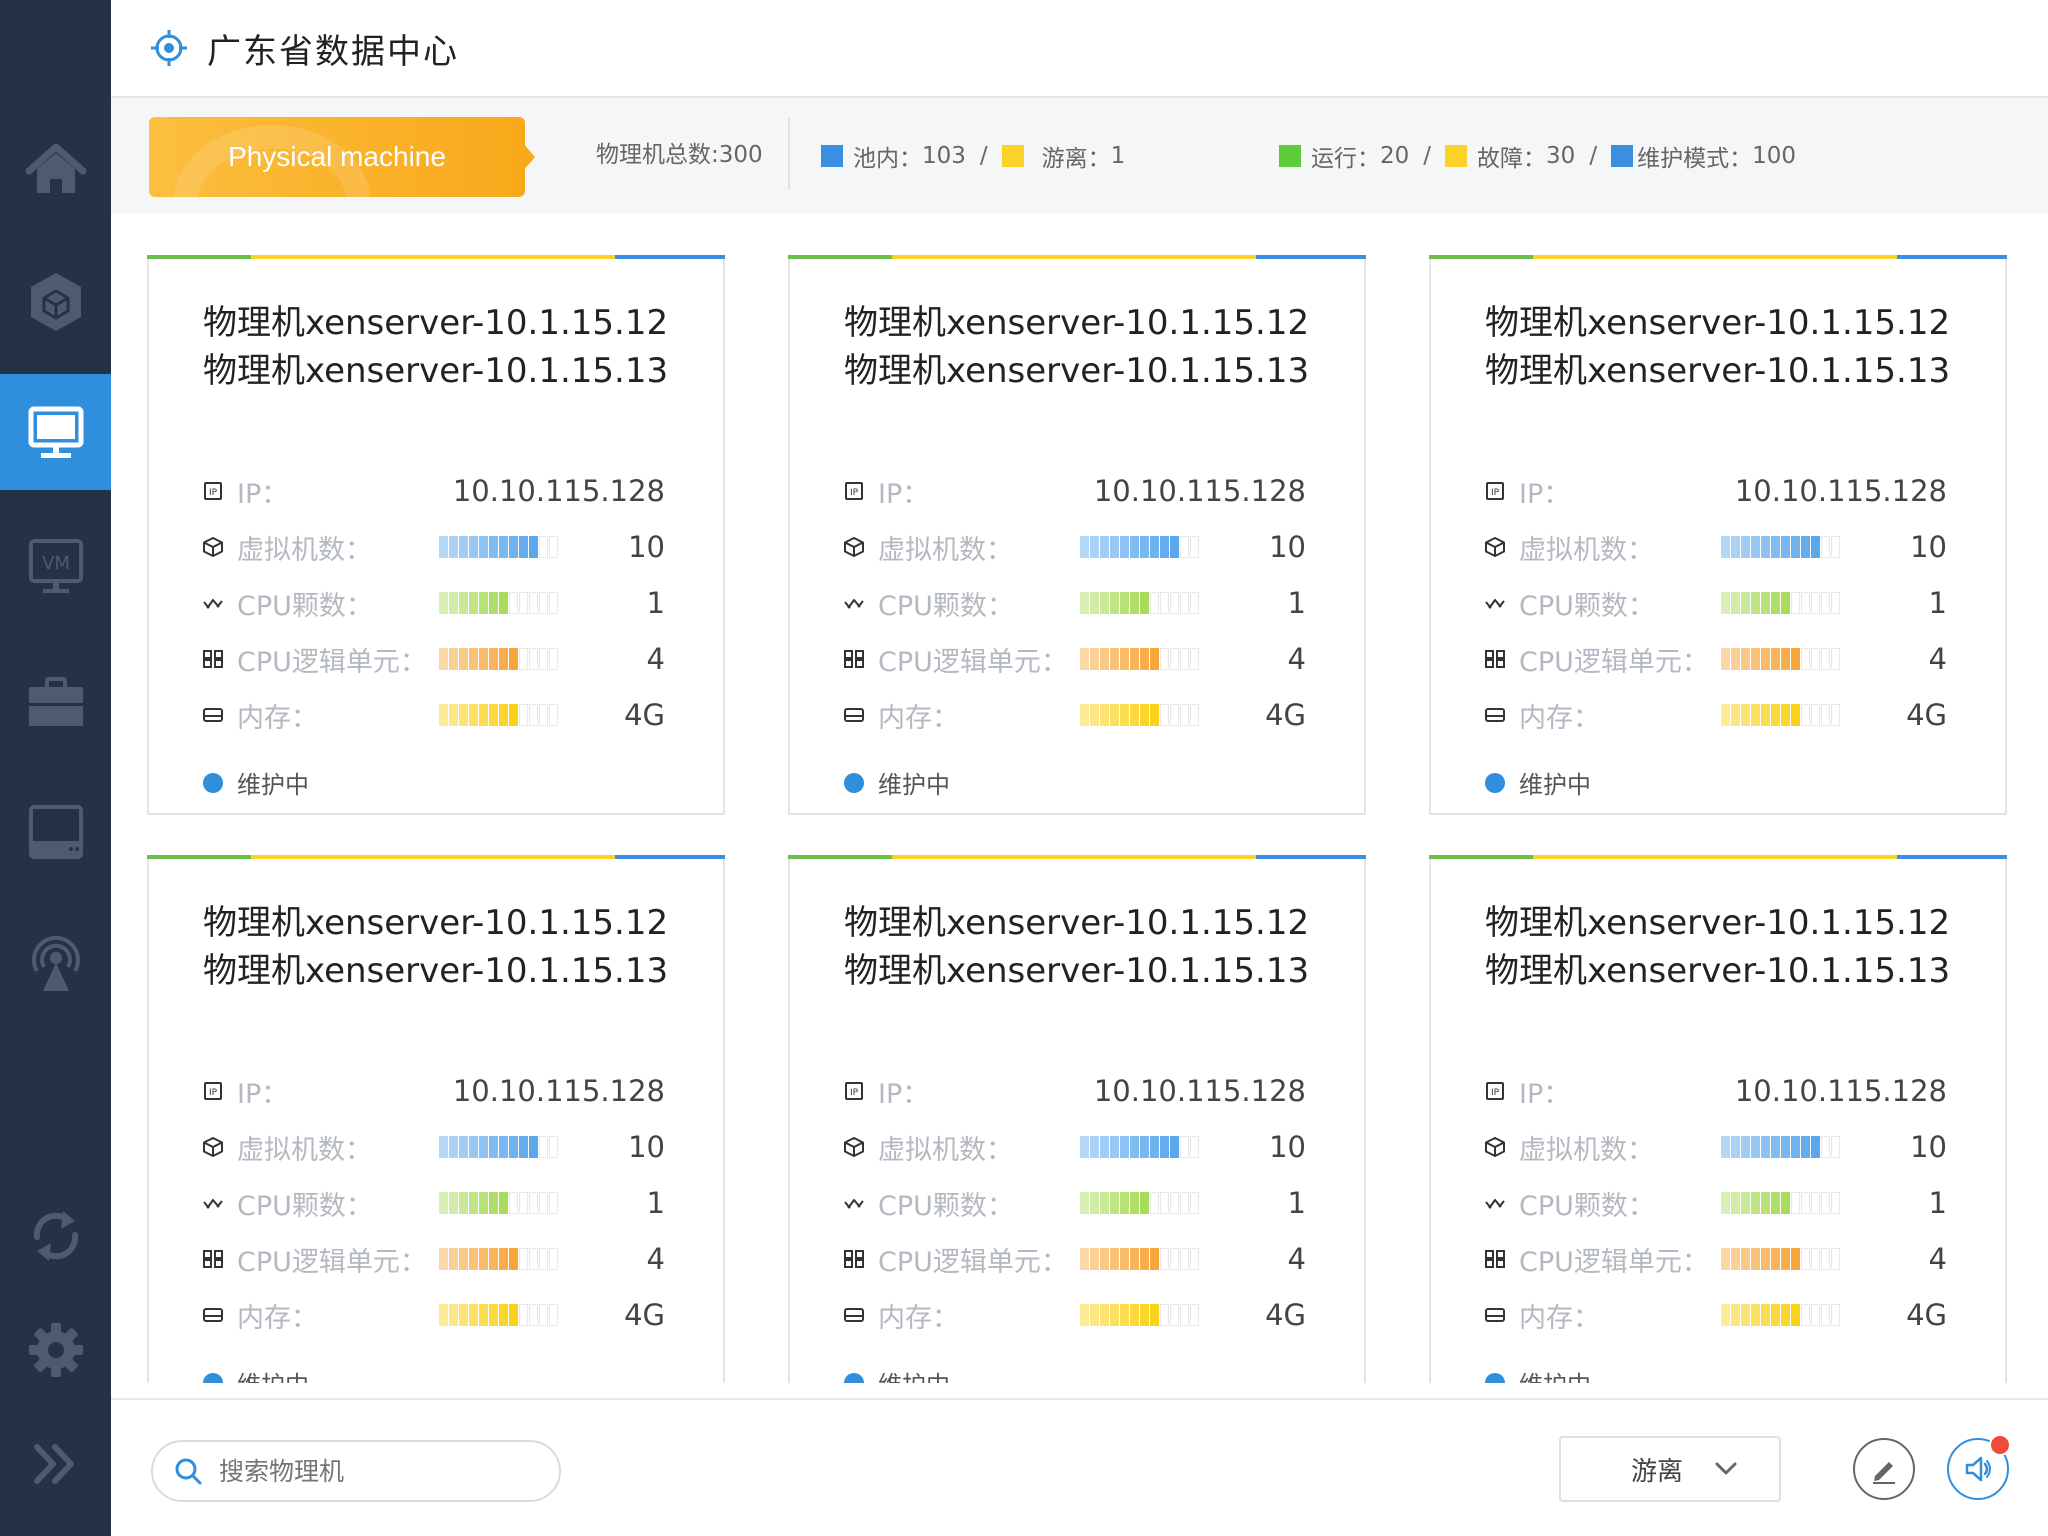 Image resolution: width=2048 pixels, height=1536 pixels. Describe the element at coordinates (1077, 971) in the screenshot. I see `card-title-line2: 物理机xenserver-10.1.15.13` at that location.